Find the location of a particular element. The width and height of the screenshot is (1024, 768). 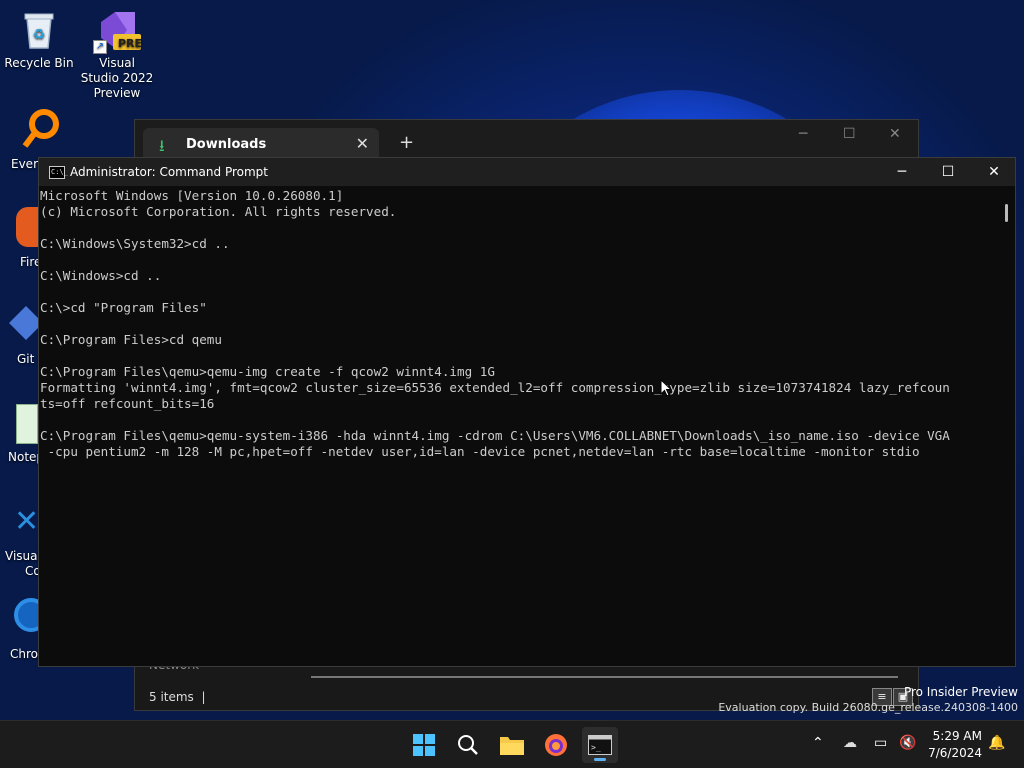

start-button is located at coordinates (424, 745).